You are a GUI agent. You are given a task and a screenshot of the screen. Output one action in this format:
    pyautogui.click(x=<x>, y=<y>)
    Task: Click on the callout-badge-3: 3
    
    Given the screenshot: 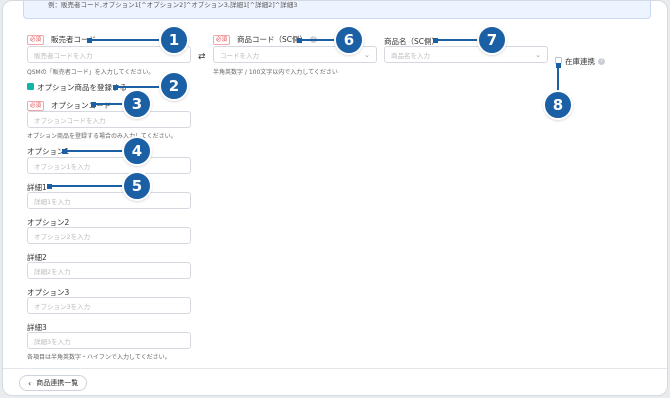 What is the action you would take?
    pyautogui.click(x=137, y=104)
    